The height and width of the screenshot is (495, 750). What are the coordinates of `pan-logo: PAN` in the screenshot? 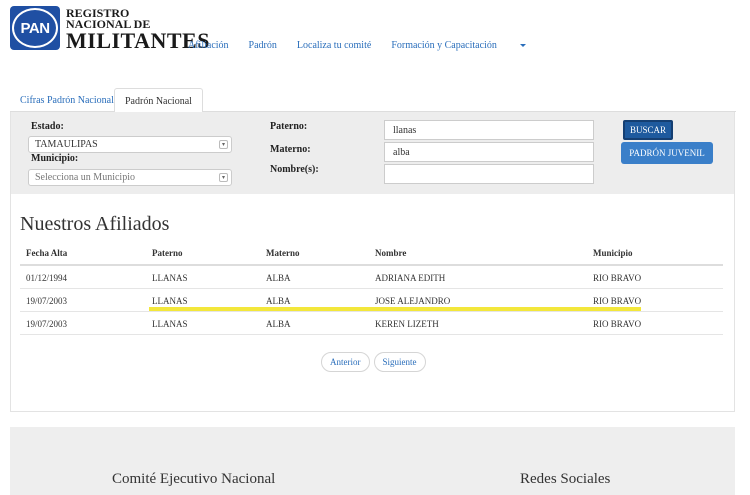 It's located at (35, 28).